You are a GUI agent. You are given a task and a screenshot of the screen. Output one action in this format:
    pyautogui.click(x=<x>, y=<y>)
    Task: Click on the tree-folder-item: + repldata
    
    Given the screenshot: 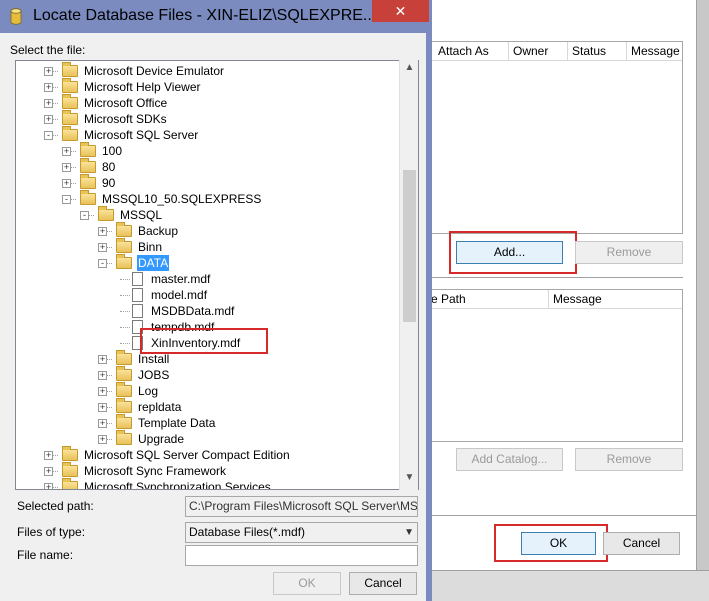 What is the action you would take?
    pyautogui.click(x=208, y=406)
    